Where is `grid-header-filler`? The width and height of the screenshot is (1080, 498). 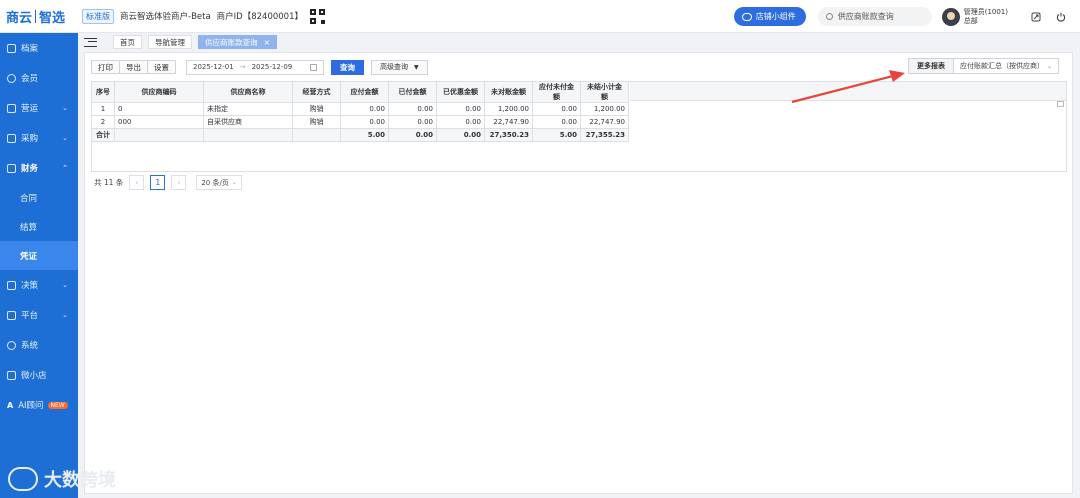
grid-header-filler is located at coordinates (848, 91).